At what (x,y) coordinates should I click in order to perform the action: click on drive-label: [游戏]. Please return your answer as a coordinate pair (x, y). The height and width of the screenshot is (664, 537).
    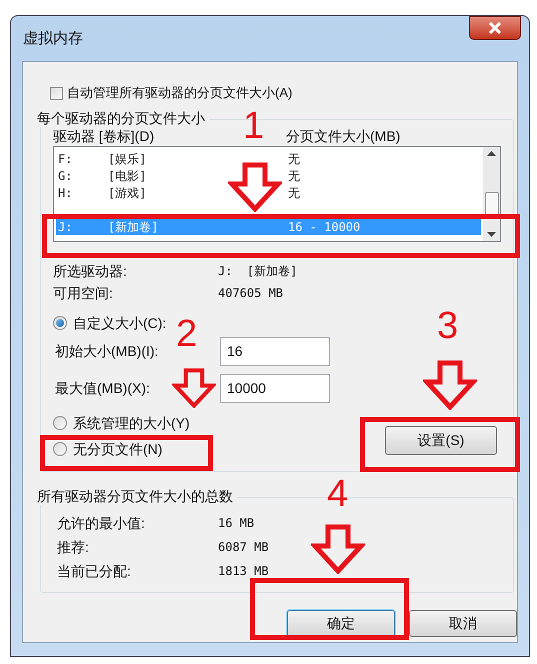
    Looking at the image, I should click on (128, 193).